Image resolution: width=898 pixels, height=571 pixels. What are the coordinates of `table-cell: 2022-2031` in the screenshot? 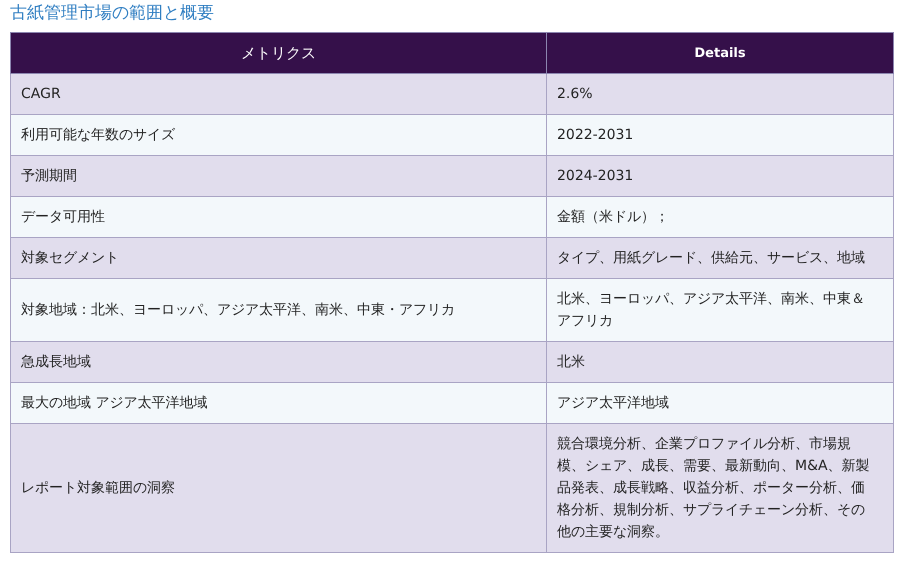 It's located at (720, 135).